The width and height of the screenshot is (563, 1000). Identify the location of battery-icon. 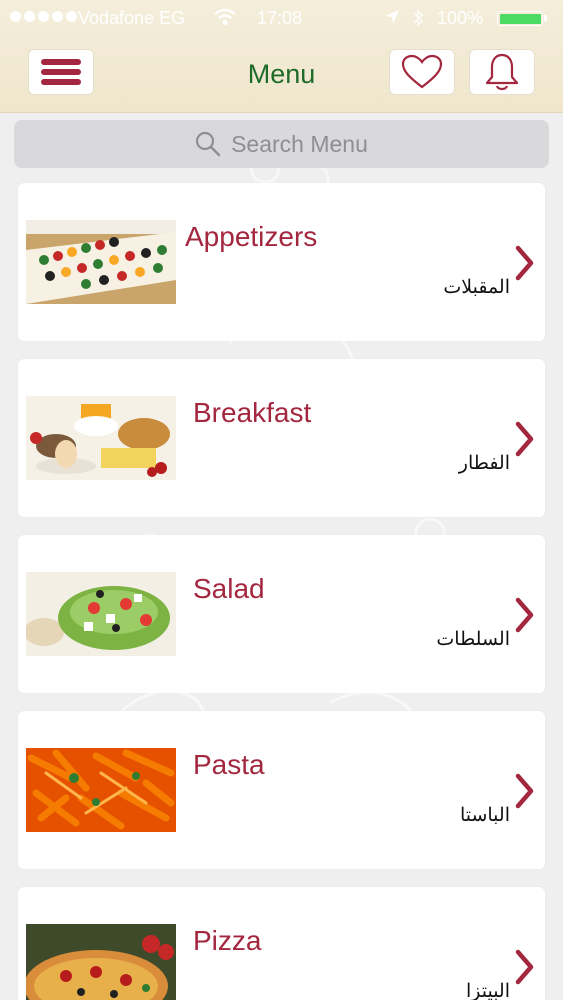
(522, 18).